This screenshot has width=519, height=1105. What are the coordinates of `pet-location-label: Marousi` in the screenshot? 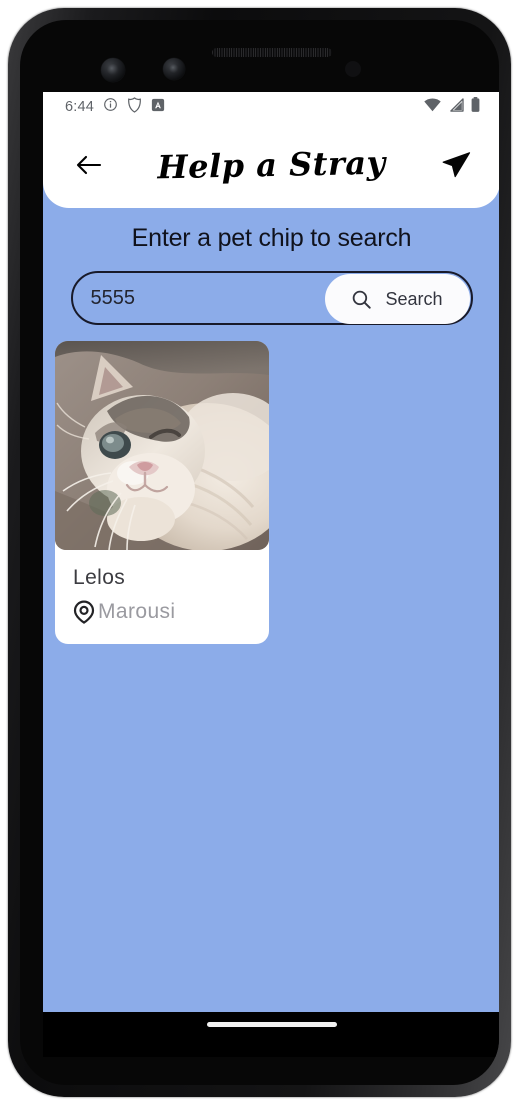 It's located at (137, 611).